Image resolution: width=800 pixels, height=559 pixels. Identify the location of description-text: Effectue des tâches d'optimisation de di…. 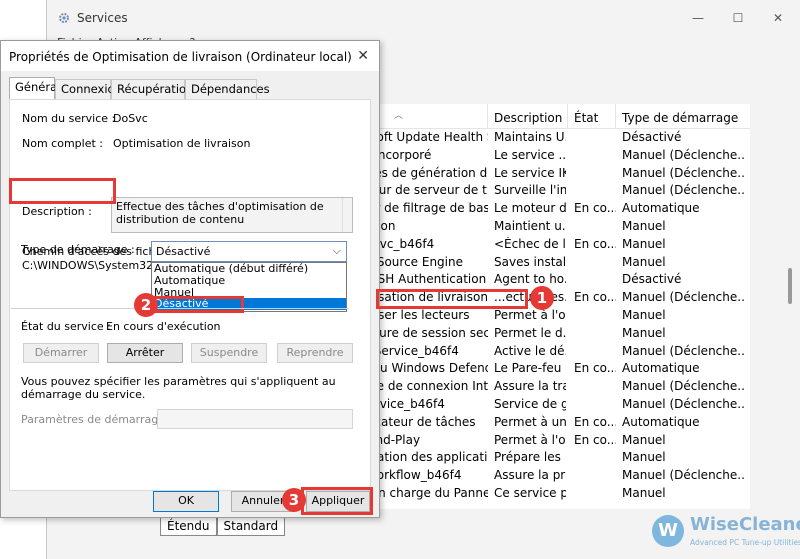
(220, 213).